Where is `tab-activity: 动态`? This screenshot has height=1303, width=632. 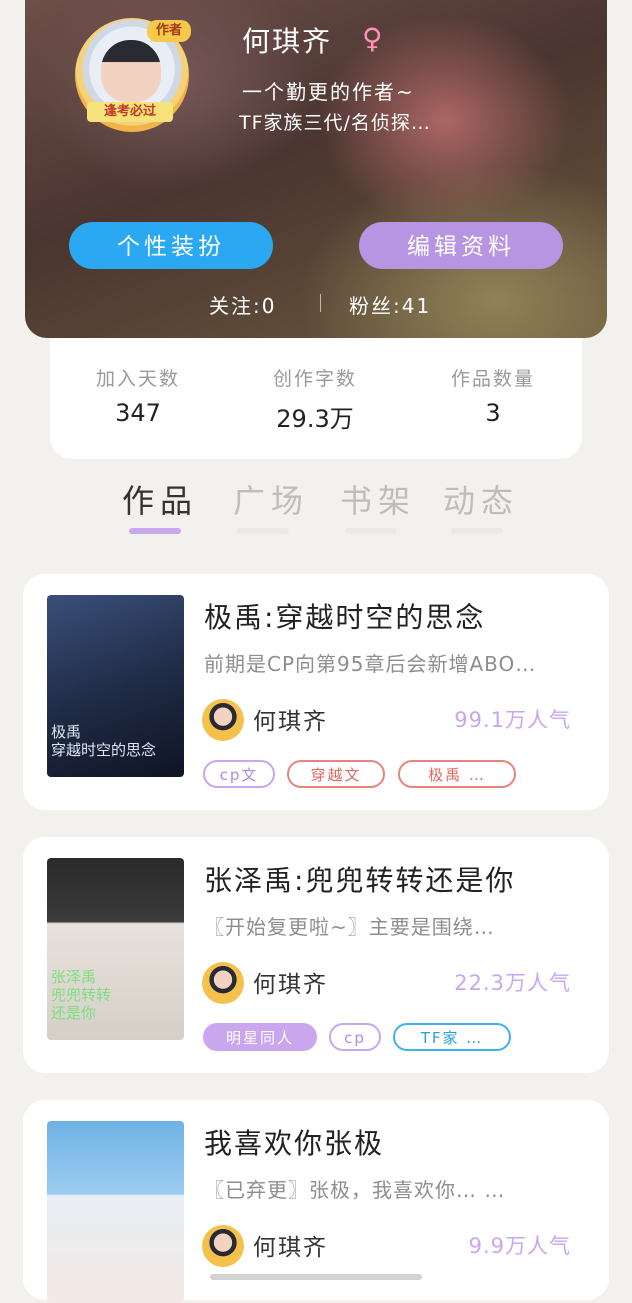
tab-activity: 动态 is located at coordinates (481, 499).